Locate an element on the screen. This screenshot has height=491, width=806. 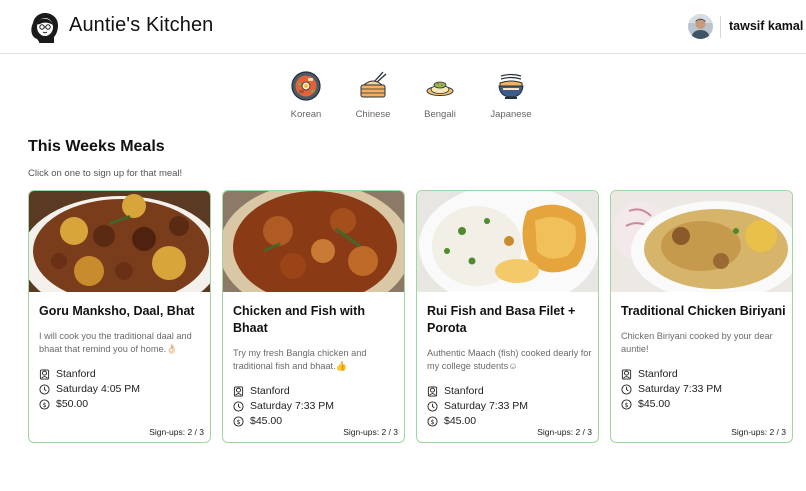
auntie-logo-icon is located at coordinates (45, 27).